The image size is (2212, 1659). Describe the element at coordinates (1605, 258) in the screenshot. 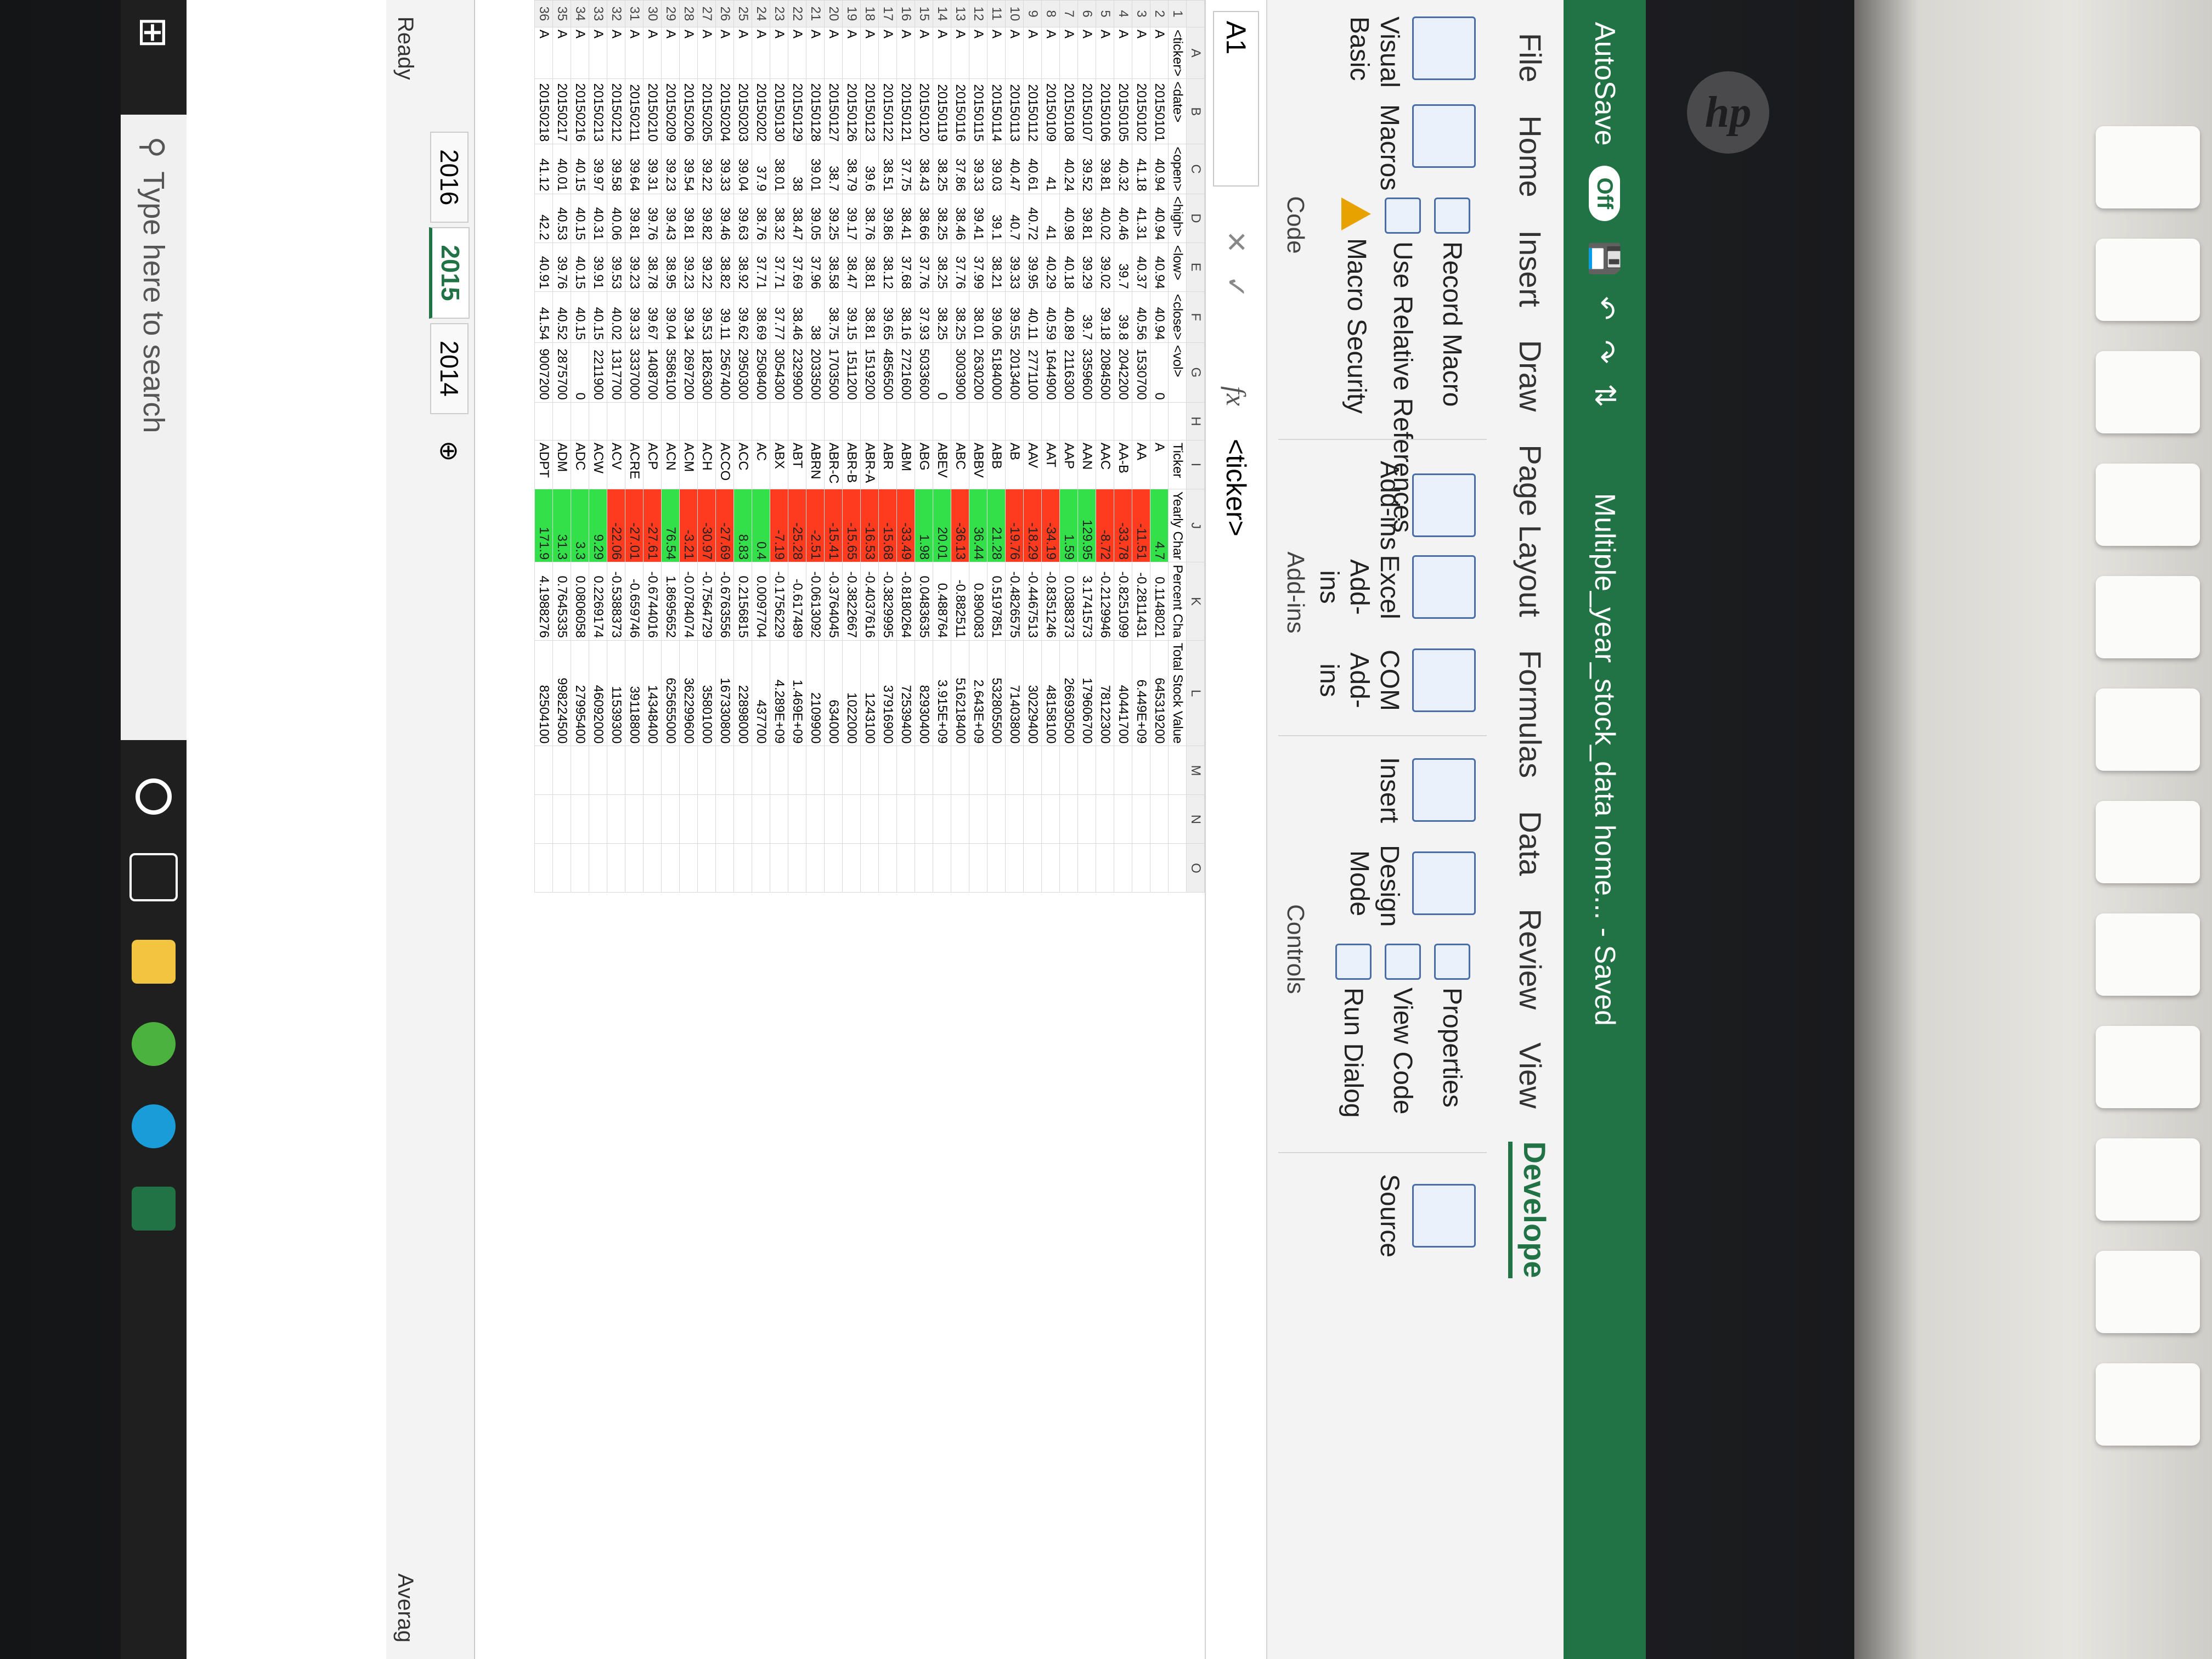

I see `save-icon: 💾` at that location.